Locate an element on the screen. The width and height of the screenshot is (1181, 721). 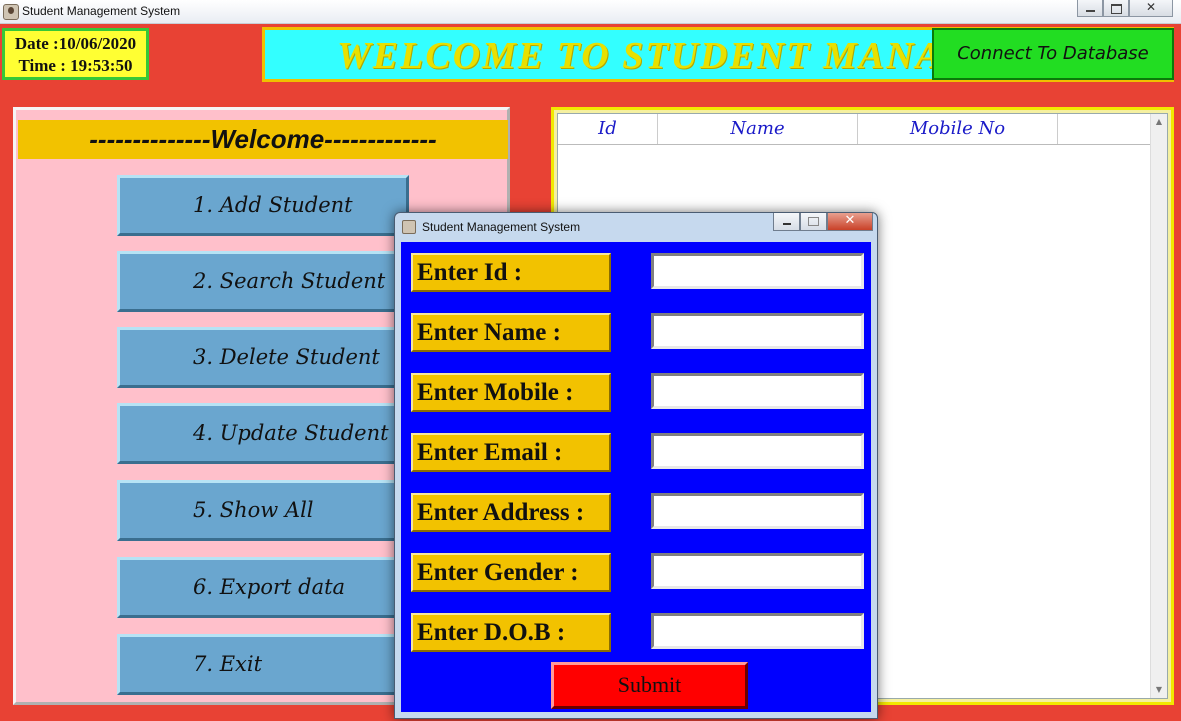
search-student-button: 2. Search Student is located at coordinates (263, 281).